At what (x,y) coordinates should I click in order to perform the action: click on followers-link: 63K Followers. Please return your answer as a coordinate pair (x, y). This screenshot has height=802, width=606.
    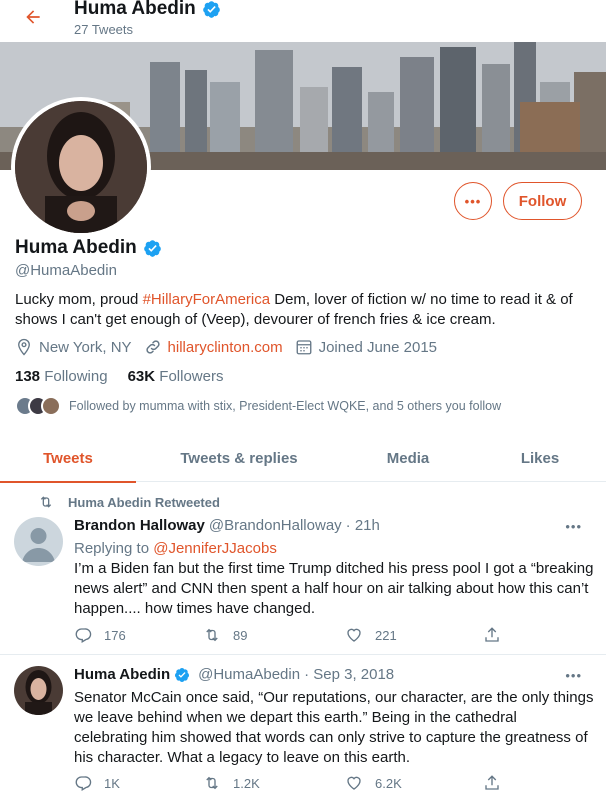
    Looking at the image, I should click on (176, 376).